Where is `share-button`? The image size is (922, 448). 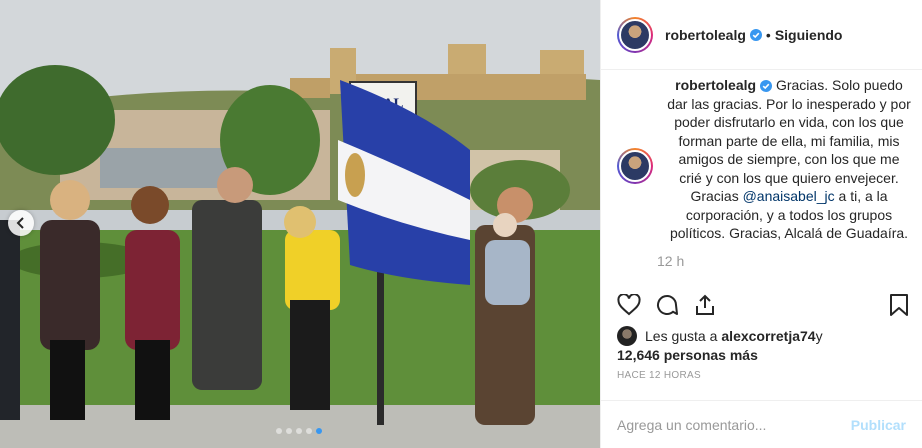
share-button is located at coordinates (705, 305).